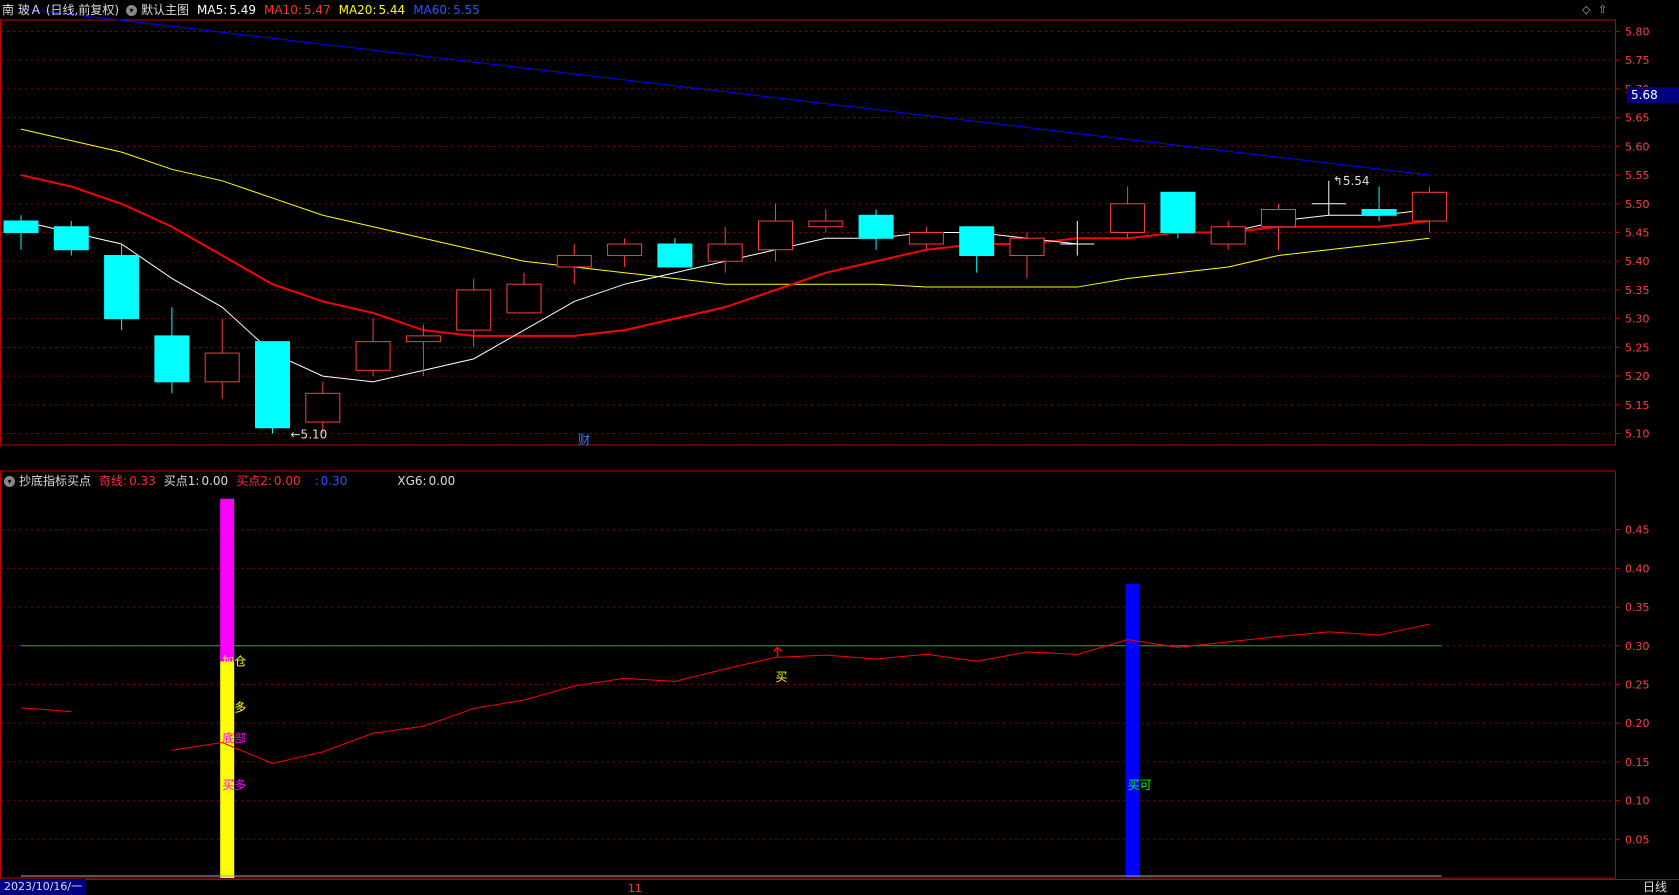 Image resolution: width=1679 pixels, height=895 pixels. I want to click on indicator-tick-label: 0.40, so click(1637, 568).